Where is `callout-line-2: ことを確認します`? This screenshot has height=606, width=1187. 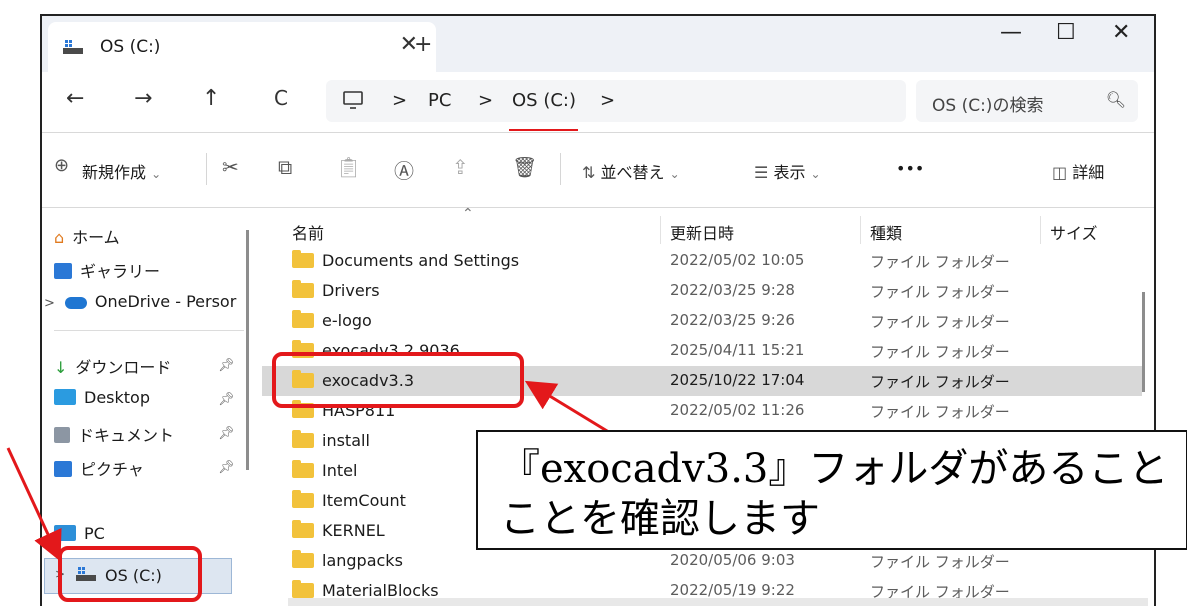 callout-line-2: ことを確認します is located at coordinates (660, 519).